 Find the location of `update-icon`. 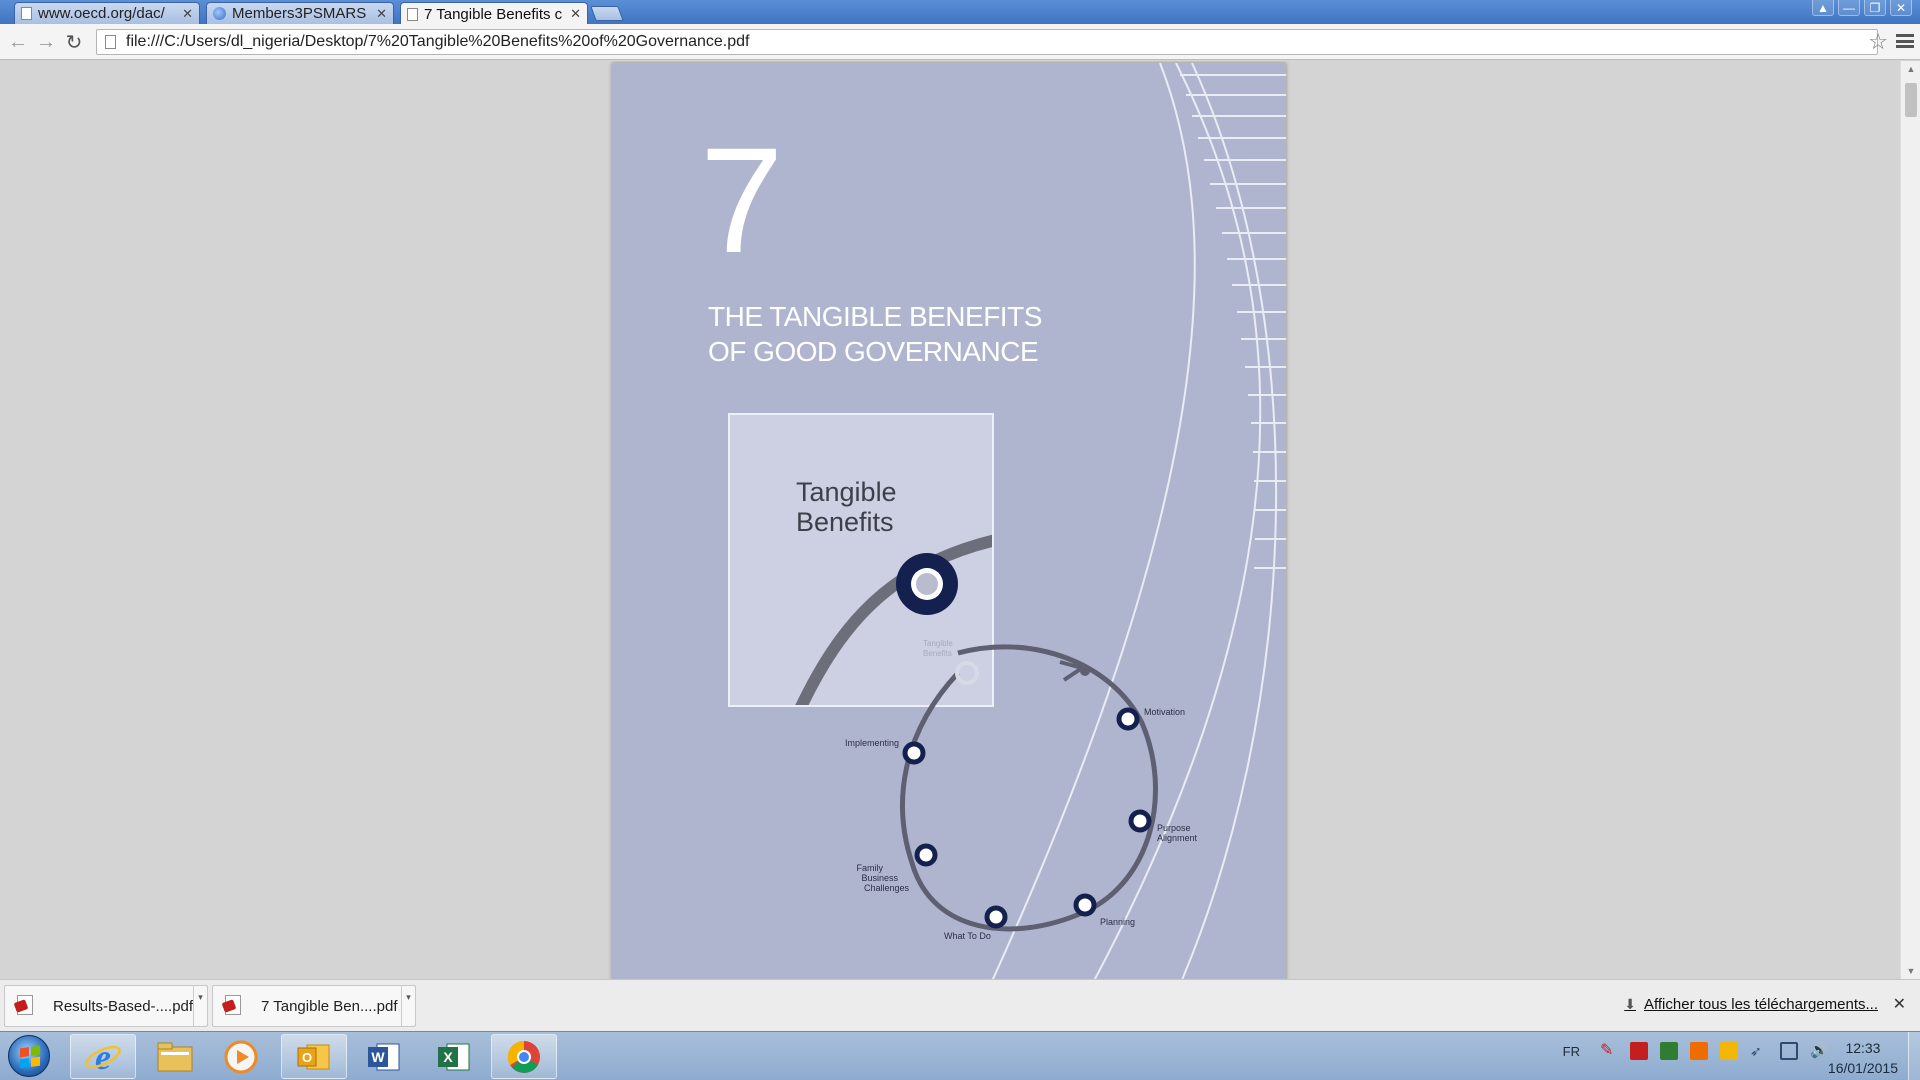

update-icon is located at coordinates (1699, 1051).